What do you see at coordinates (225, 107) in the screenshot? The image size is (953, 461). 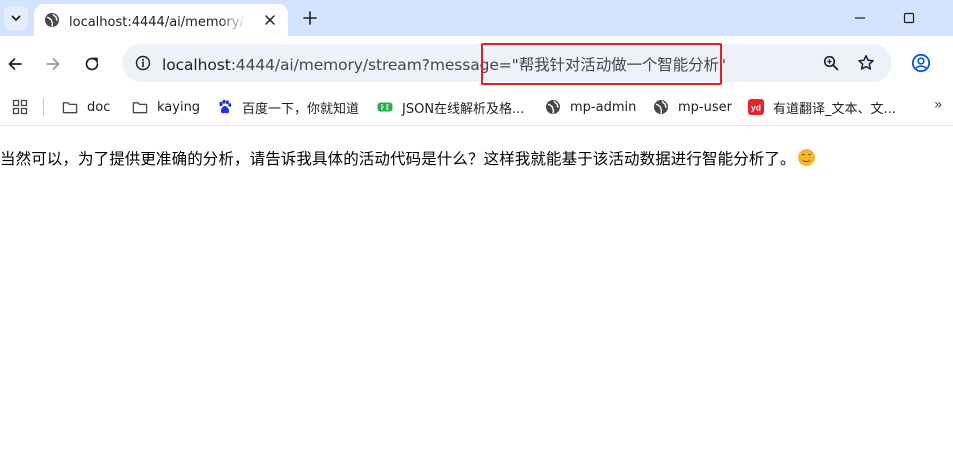 I see `baidu-paw-icon` at bounding box center [225, 107].